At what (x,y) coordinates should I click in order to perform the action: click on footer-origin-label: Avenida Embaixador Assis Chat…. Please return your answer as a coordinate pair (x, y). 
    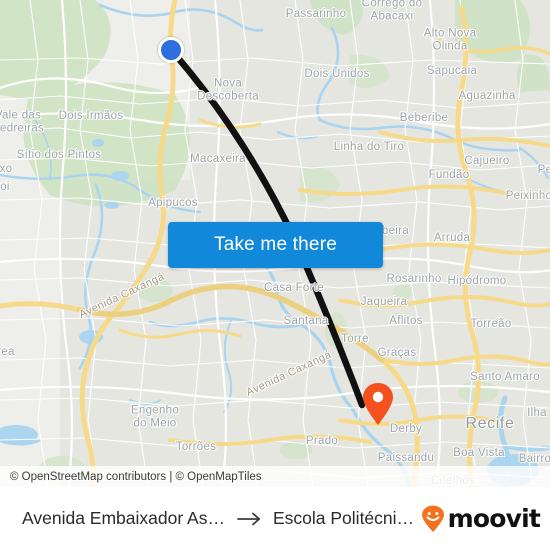
    Looking at the image, I should click on (124, 518).